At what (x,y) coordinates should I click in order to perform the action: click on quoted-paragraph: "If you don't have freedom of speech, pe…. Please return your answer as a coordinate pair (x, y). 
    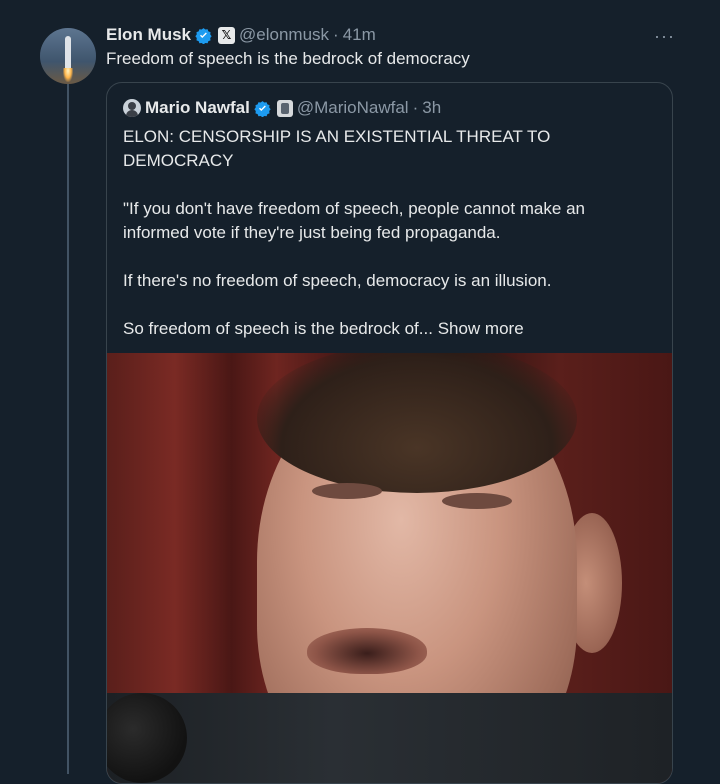
    Looking at the image, I should click on (354, 220).